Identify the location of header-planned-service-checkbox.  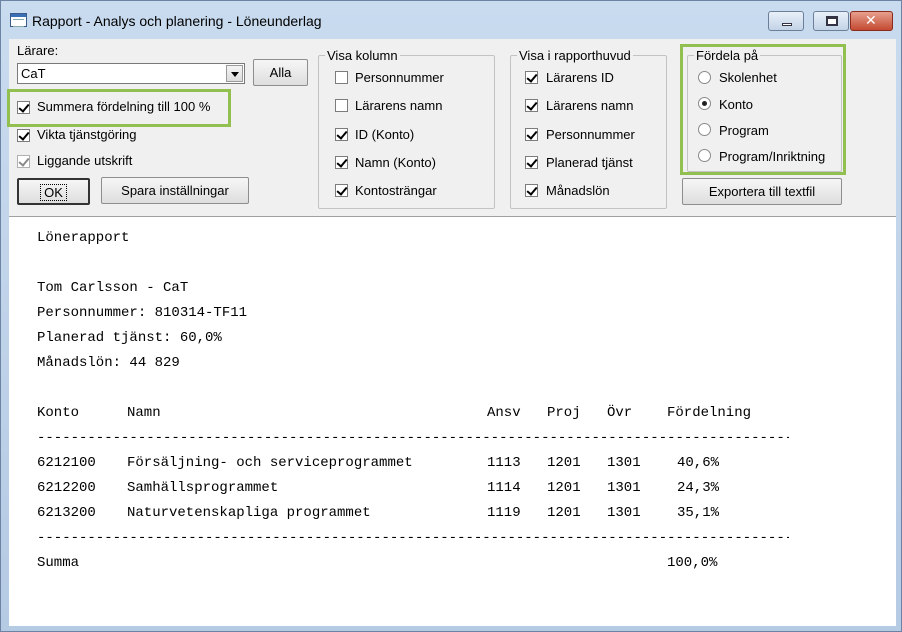
(531, 162).